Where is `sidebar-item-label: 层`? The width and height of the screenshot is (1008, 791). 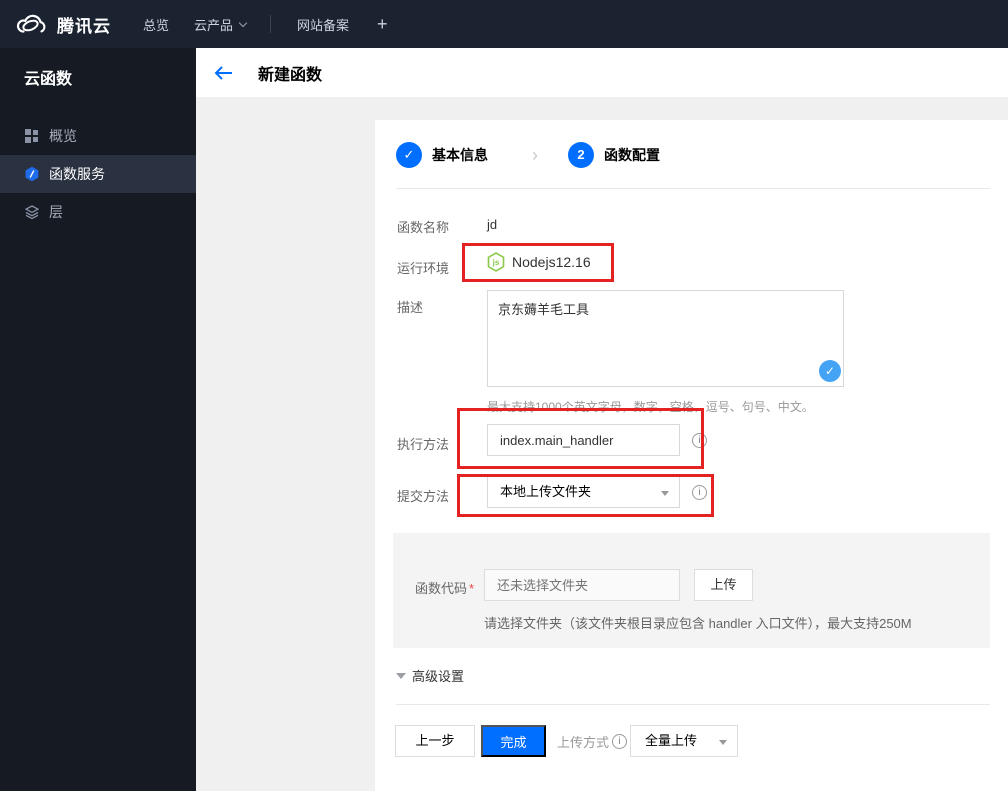 sidebar-item-label: 层 is located at coordinates (56, 212).